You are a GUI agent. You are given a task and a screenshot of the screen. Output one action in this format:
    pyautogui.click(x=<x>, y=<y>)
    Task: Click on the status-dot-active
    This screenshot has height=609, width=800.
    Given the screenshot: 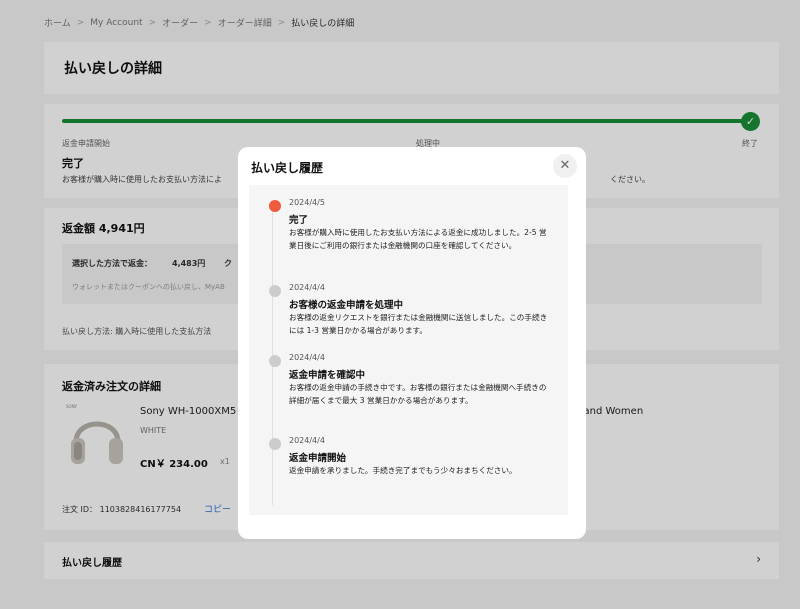 What is the action you would take?
    pyautogui.click(x=275, y=206)
    